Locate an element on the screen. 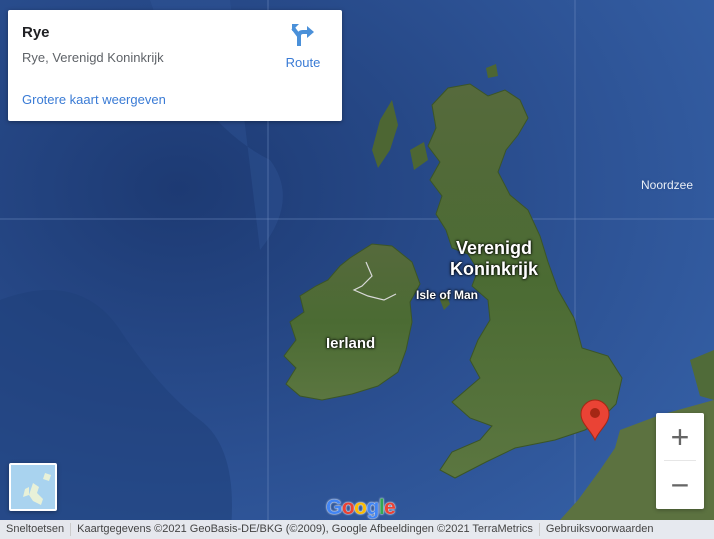 This screenshot has height=539, width=714. larger-map-link: Grotere kaart weergeven is located at coordinates (94, 99).